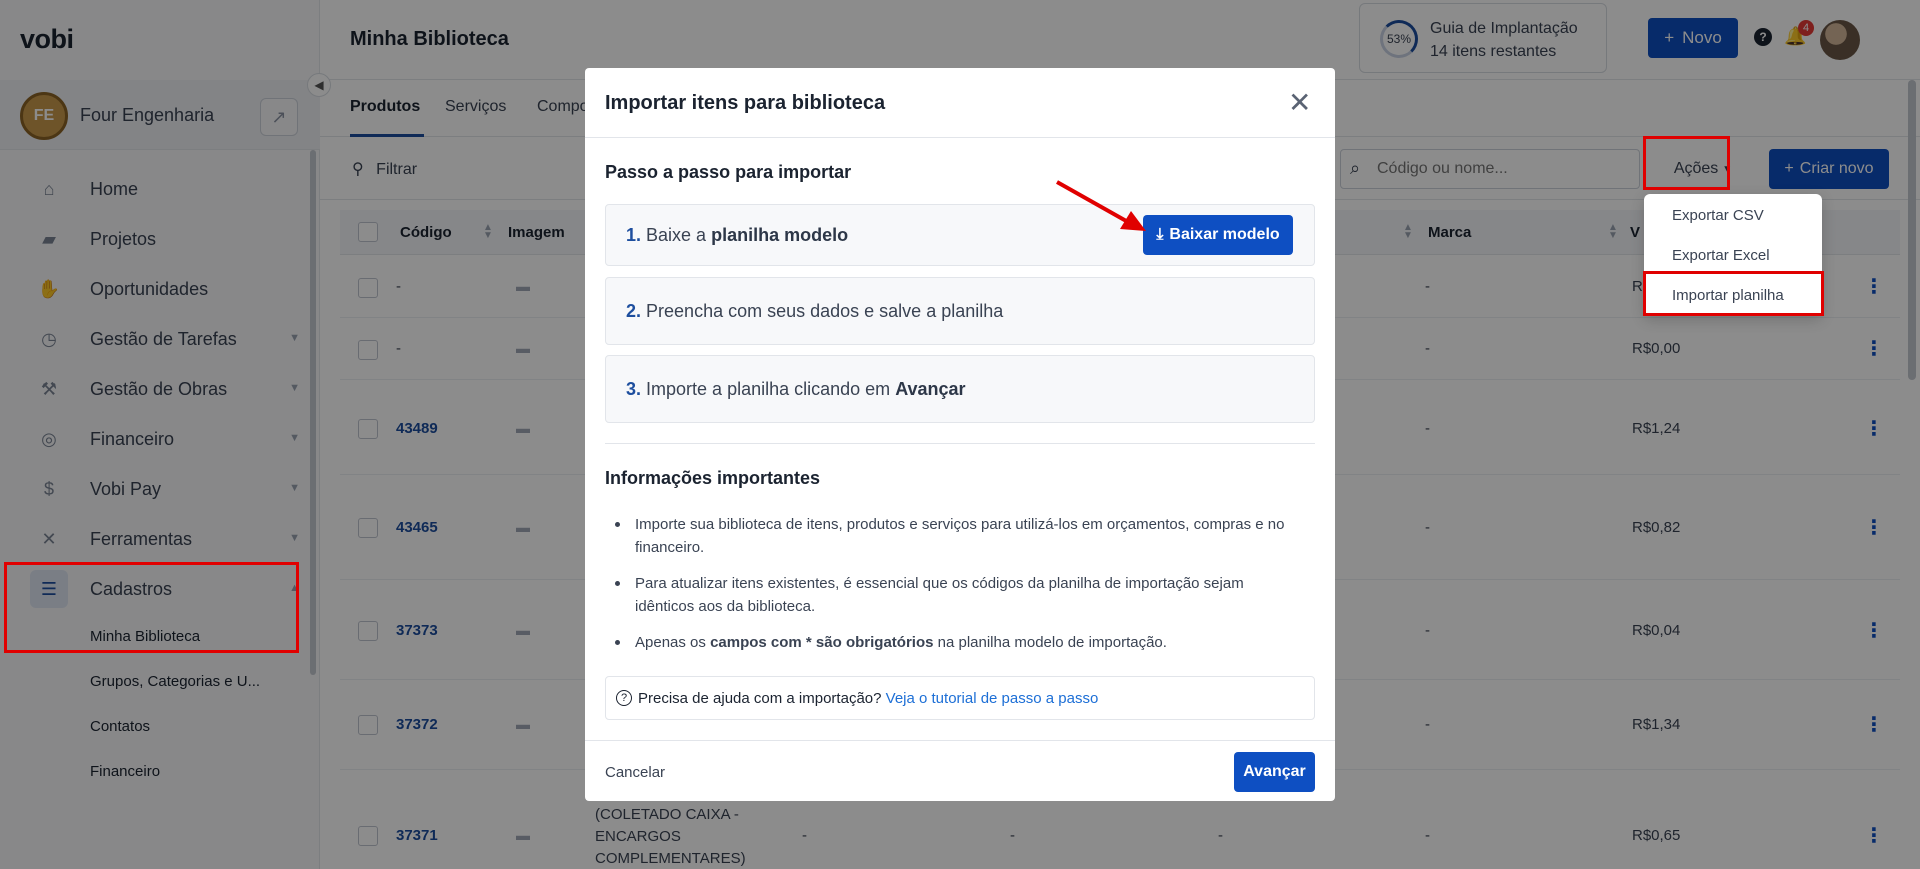 This screenshot has height=869, width=1920. Describe the element at coordinates (1728, 295) in the screenshot. I see `menu-item-importar-planilha: Importar planilha` at that location.